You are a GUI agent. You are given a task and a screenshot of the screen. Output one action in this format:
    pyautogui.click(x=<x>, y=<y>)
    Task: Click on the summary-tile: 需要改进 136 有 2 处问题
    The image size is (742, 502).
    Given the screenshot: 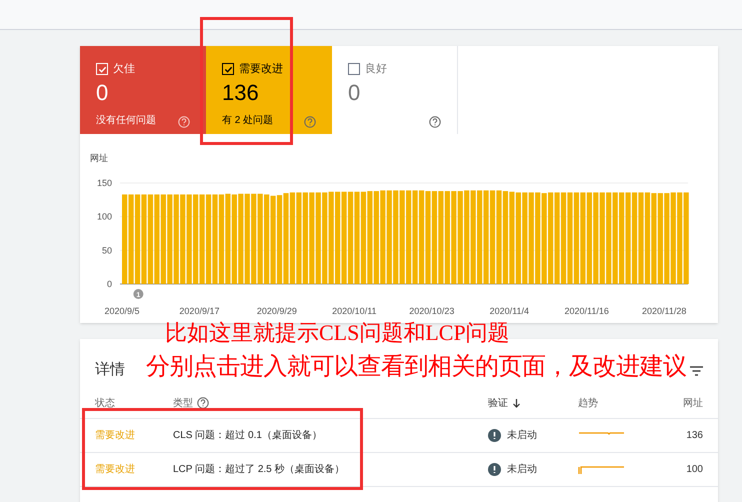 What is the action you would take?
    pyautogui.click(x=269, y=90)
    